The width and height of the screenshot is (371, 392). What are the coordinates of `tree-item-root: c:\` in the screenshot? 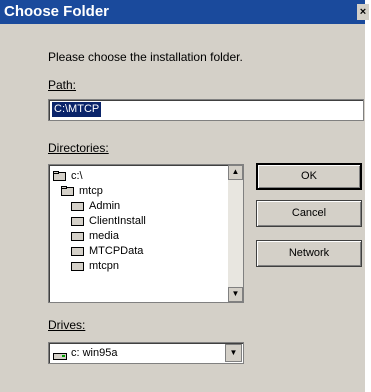 It's located at (68, 176).